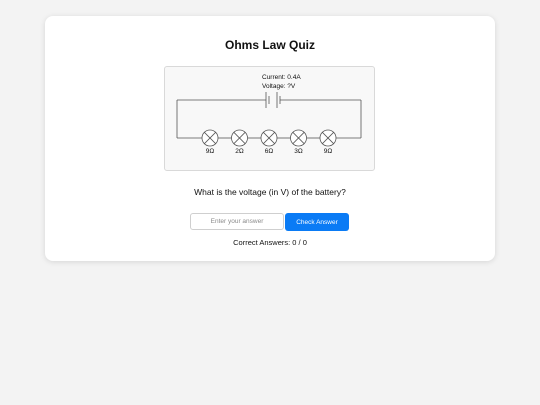  What do you see at coordinates (269, 114) in the screenshot?
I see `circuit-svg: Current: 0.4A Voltage: ?V 9Ω 2Ω 6Ω 3Ω 9Ω` at bounding box center [269, 114].